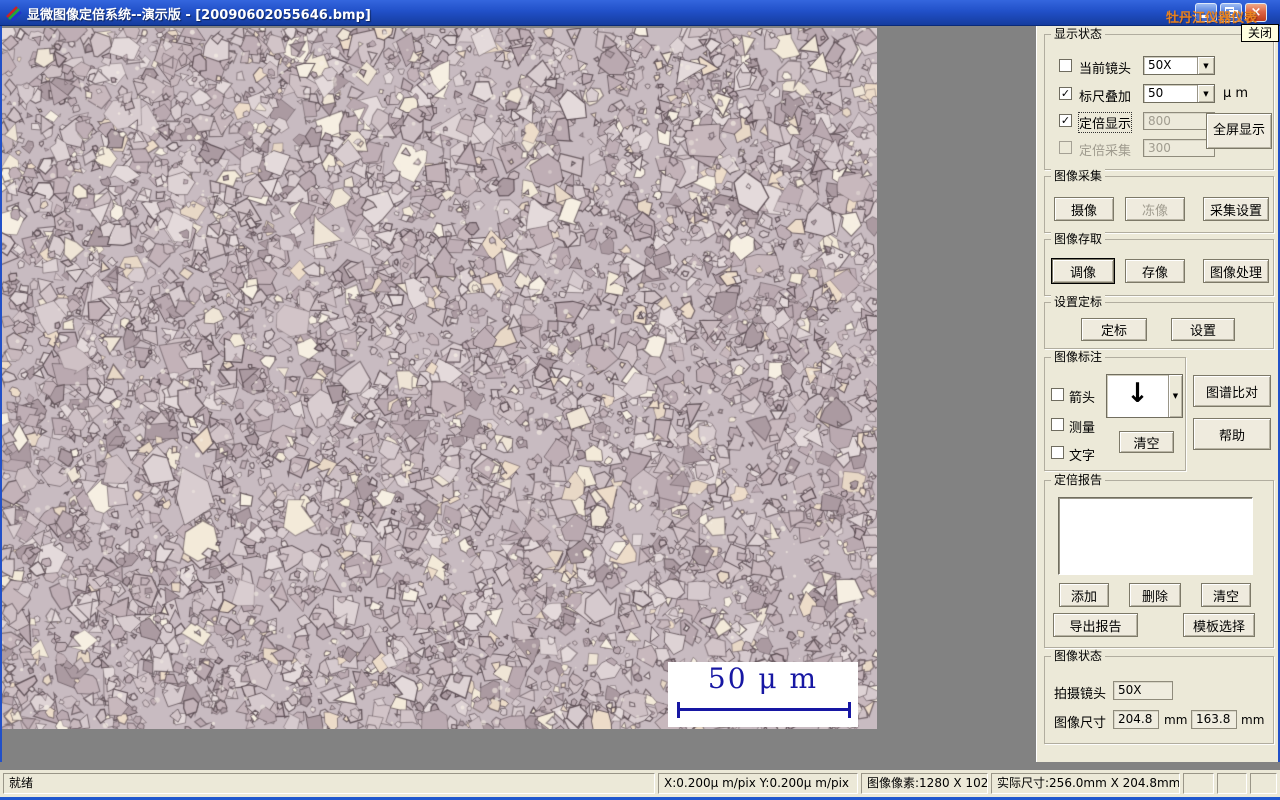  I want to click on label-micron-unit: μ m, so click(1236, 93).